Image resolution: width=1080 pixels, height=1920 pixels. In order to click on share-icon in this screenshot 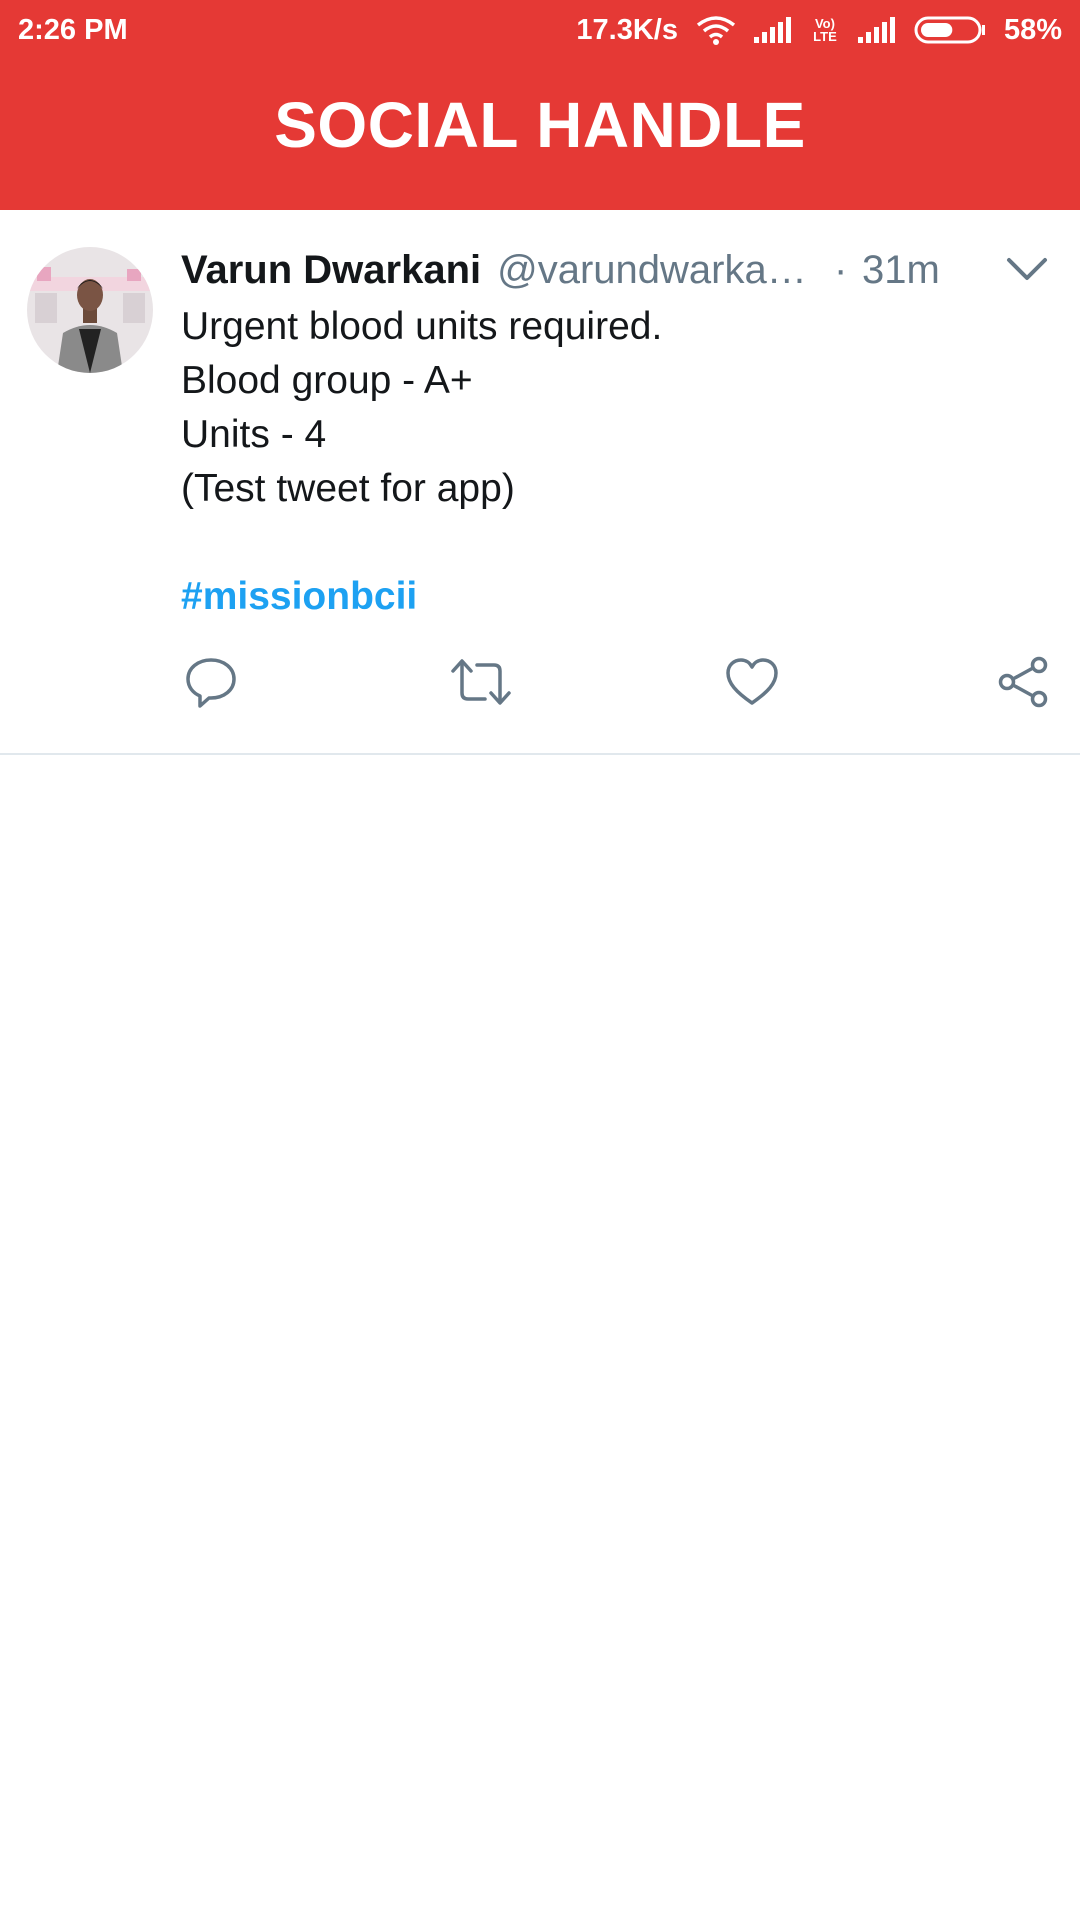, I will do `click(1023, 682)`.